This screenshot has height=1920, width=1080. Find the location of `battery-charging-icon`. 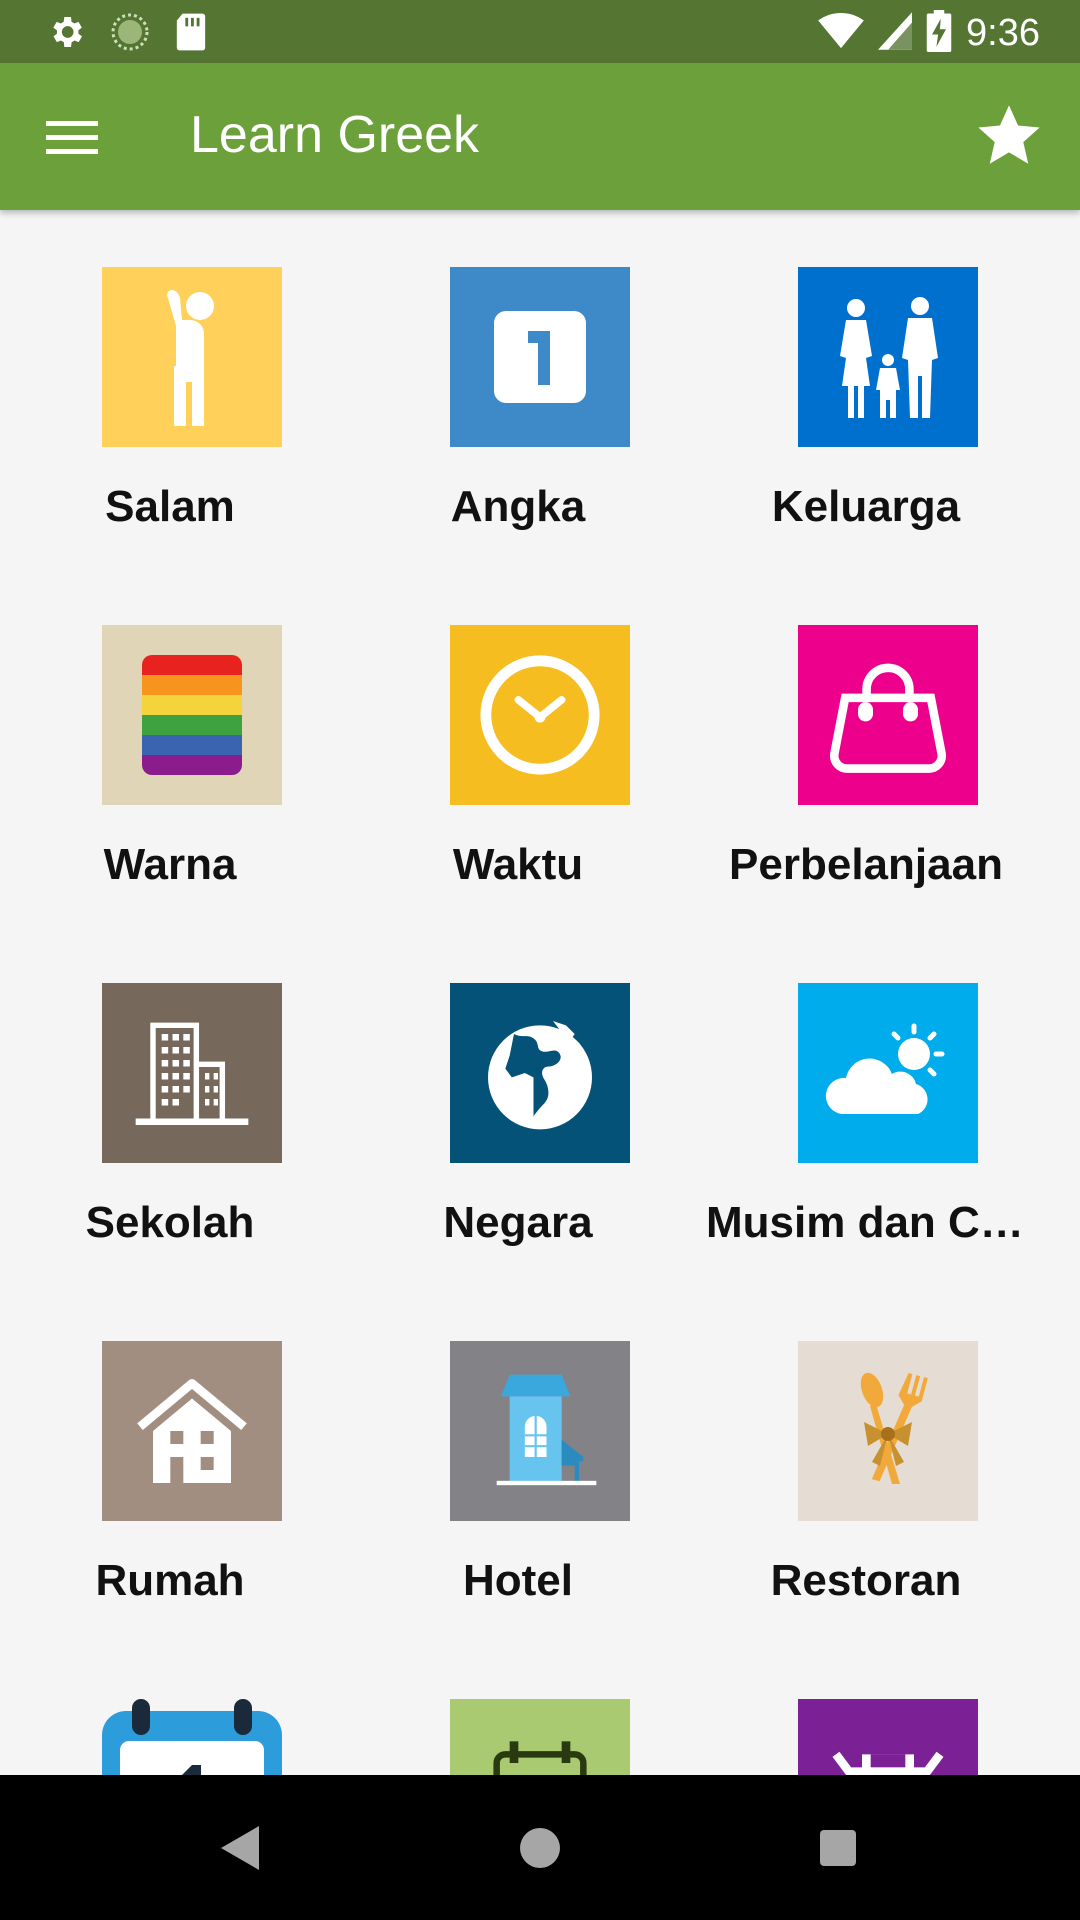

battery-charging-icon is located at coordinates (939, 33).